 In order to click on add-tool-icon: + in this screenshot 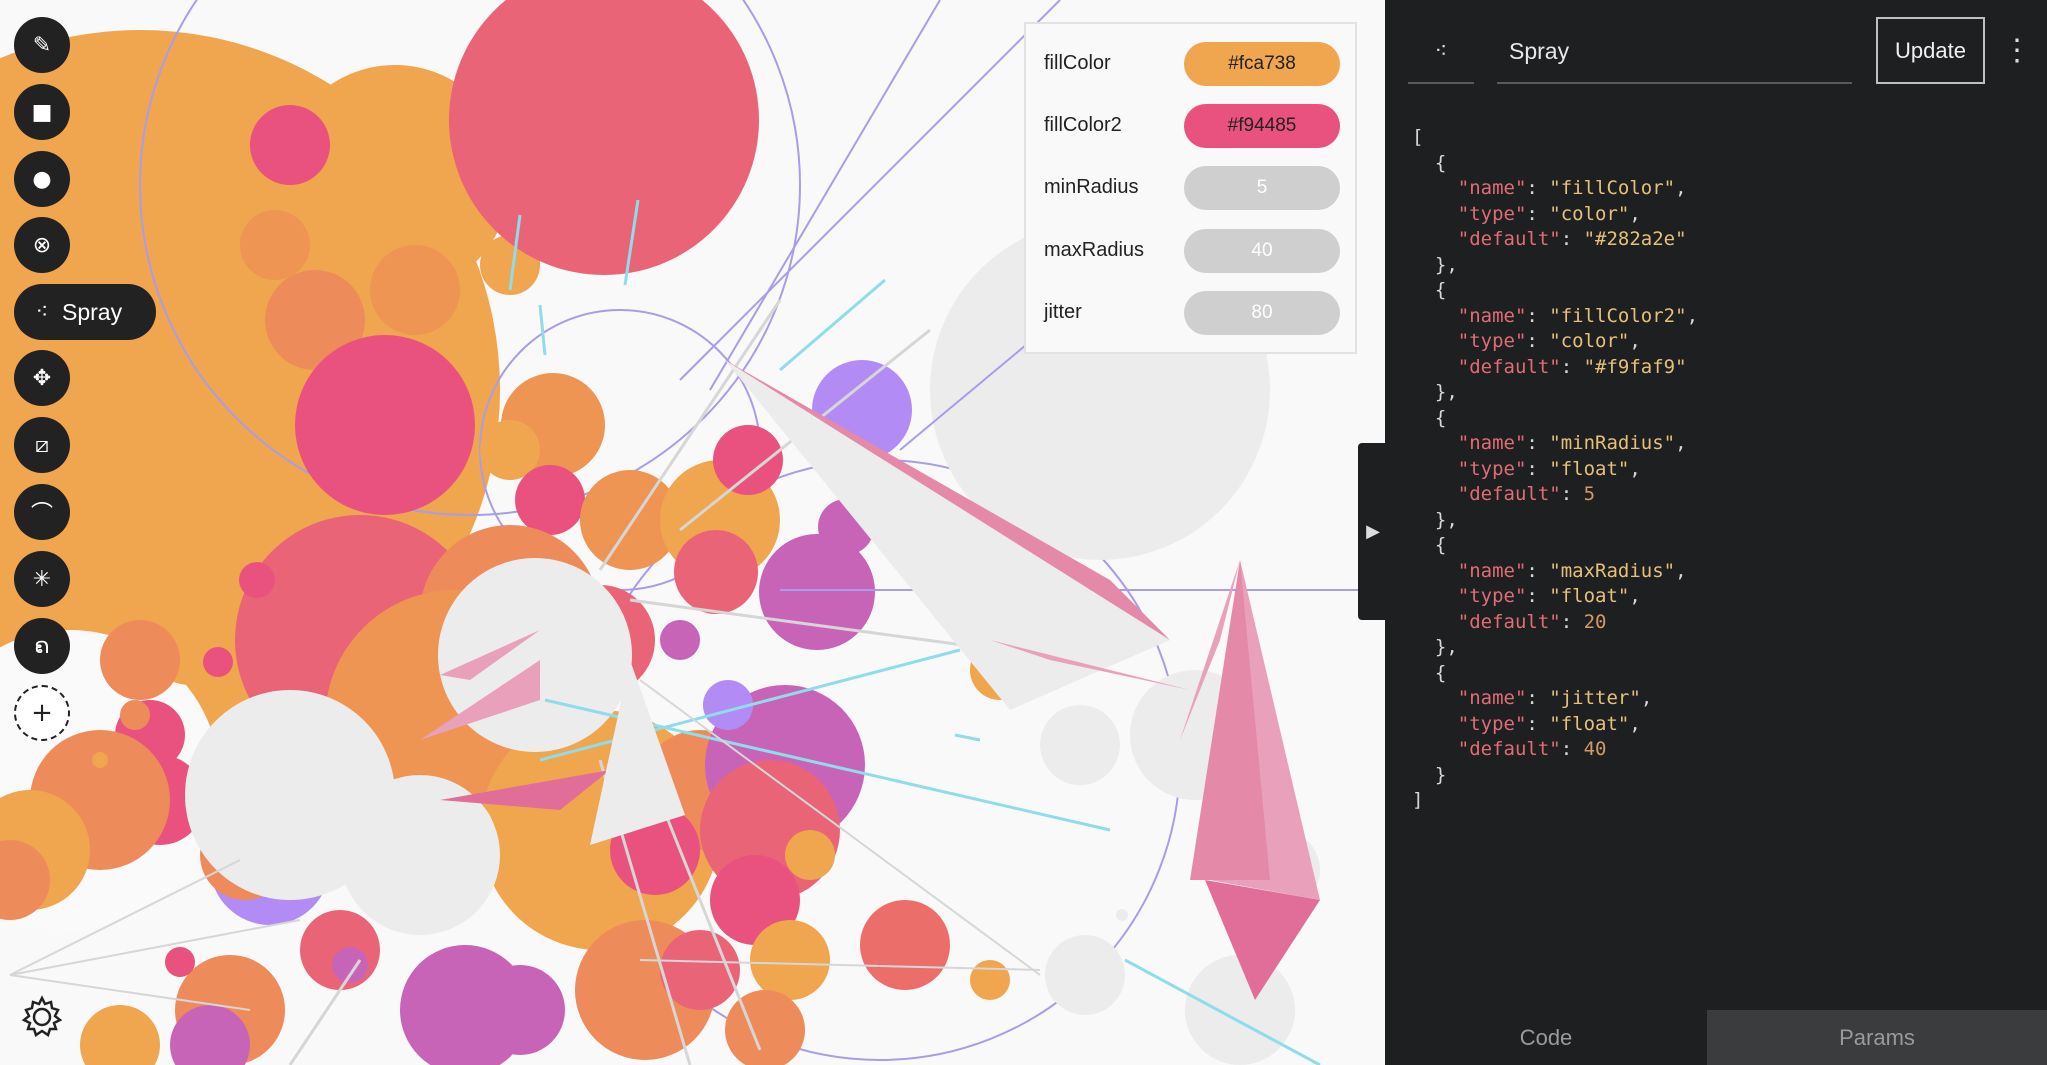, I will do `click(42, 713)`.